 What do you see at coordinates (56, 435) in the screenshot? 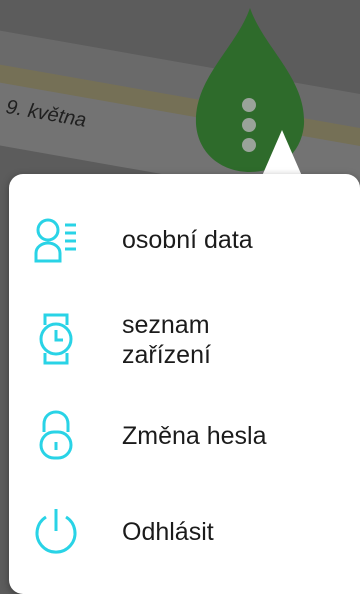
I see `lock-icon` at bounding box center [56, 435].